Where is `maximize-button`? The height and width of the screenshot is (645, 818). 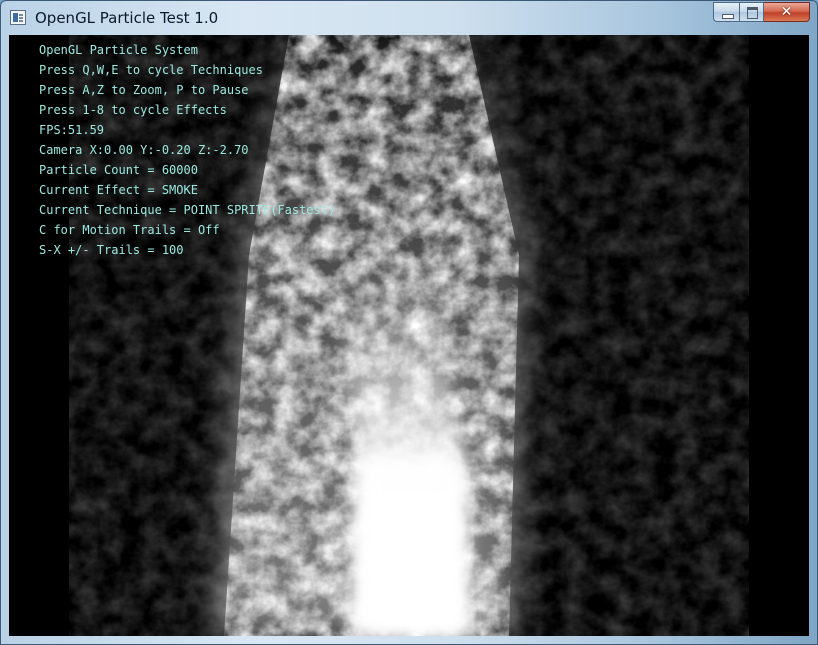 maximize-button is located at coordinates (751, 12).